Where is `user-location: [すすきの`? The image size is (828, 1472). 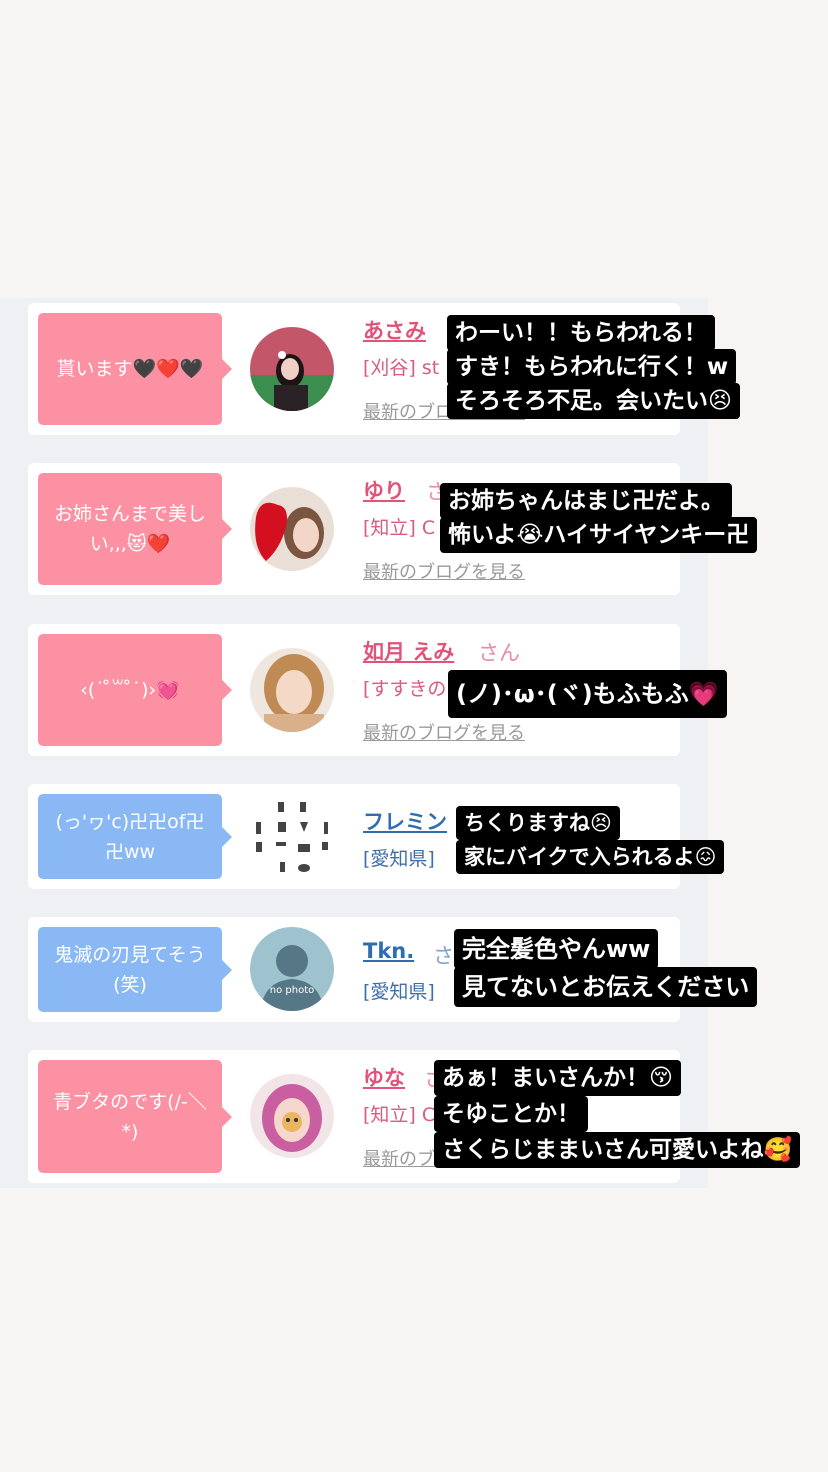
user-location: [すすきの is located at coordinates (405, 689).